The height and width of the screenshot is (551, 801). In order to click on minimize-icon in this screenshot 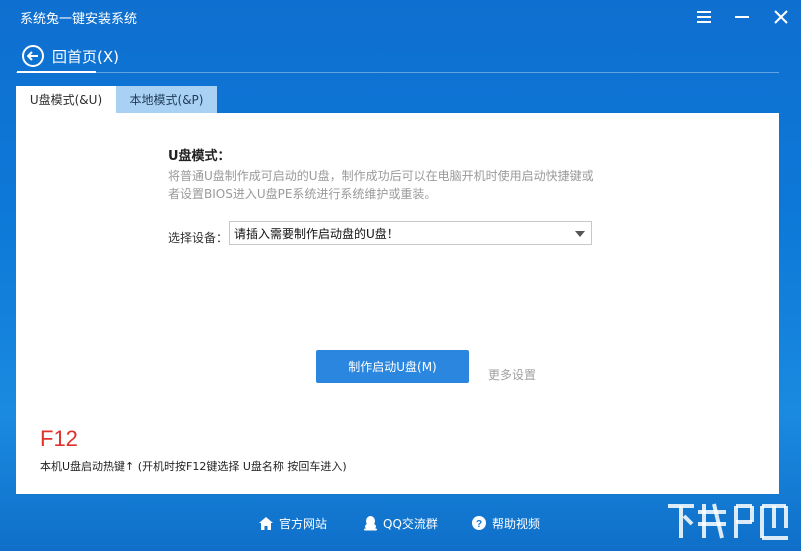, I will do `click(742, 17)`.